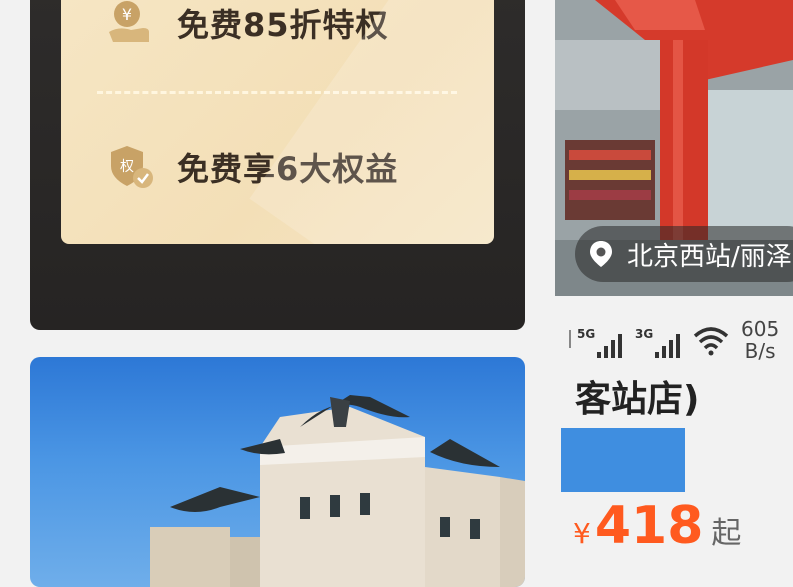 This screenshot has width=793, height=587. What do you see at coordinates (283, 25) in the screenshot?
I see `discount-label: 免费85折特权` at bounding box center [283, 25].